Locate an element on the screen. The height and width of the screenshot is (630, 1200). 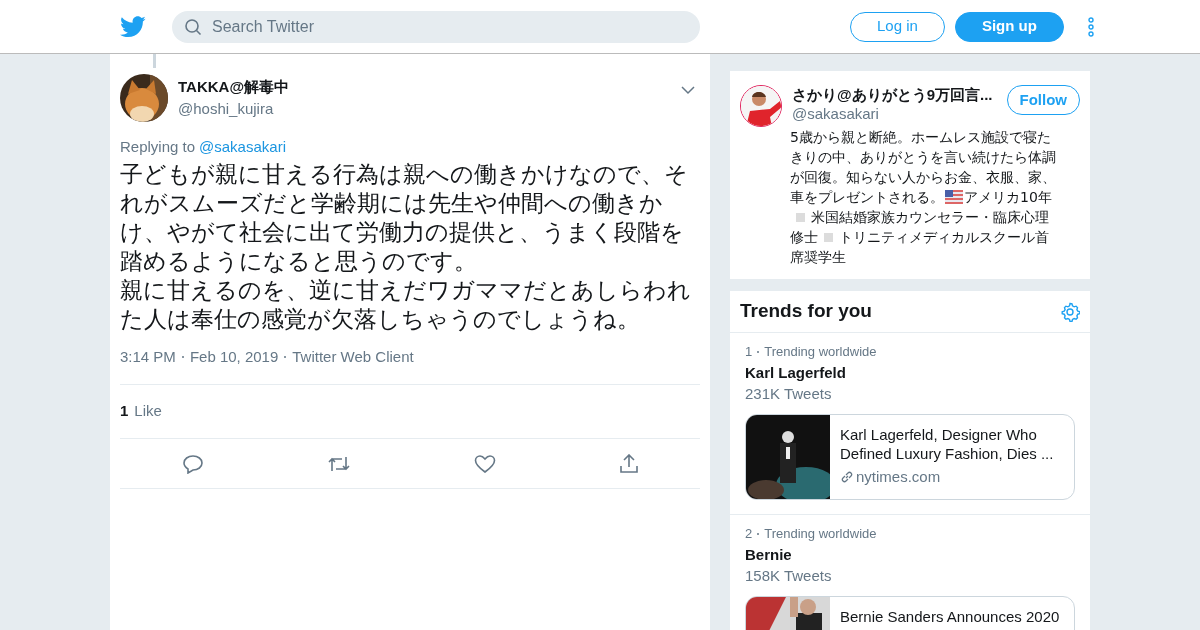
bio-text: 車をプレゼントされる。 is located at coordinates (867, 197).